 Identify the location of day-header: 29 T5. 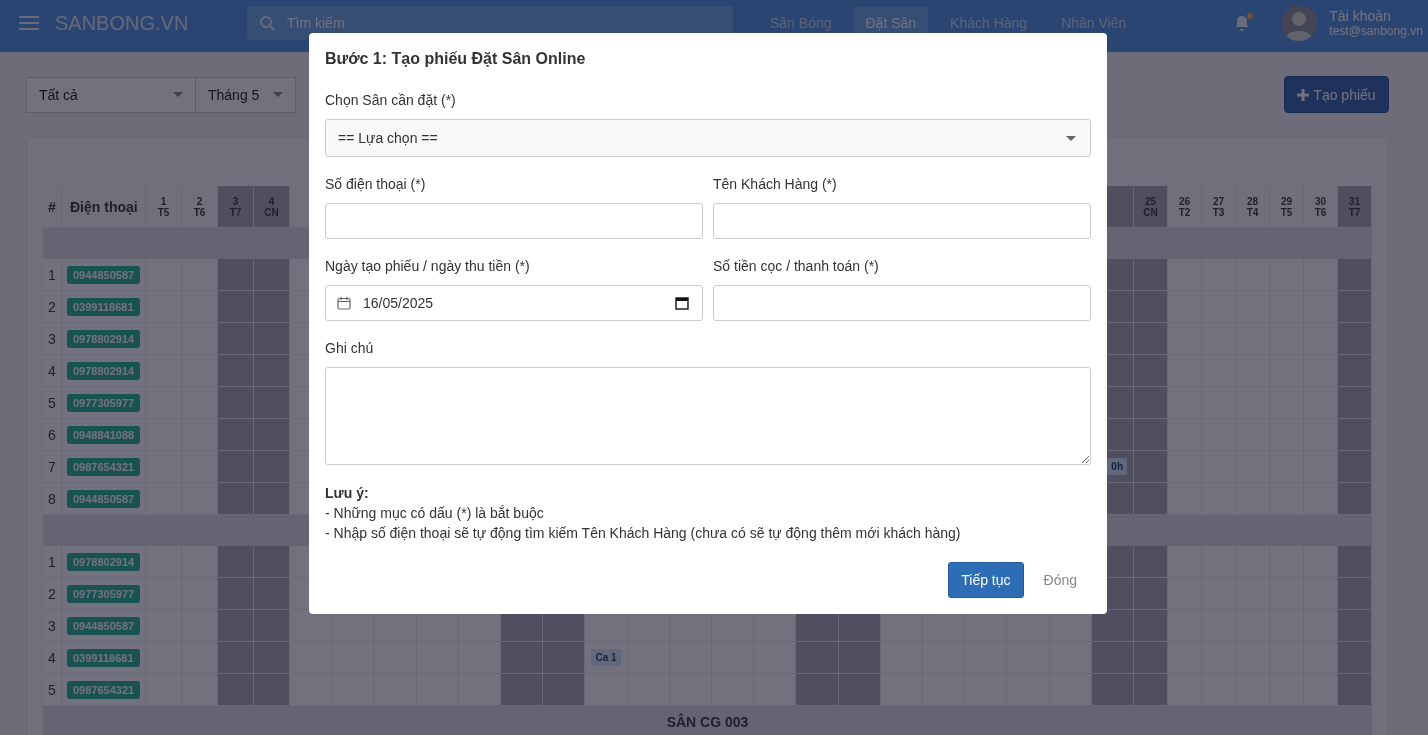
(1287, 207).